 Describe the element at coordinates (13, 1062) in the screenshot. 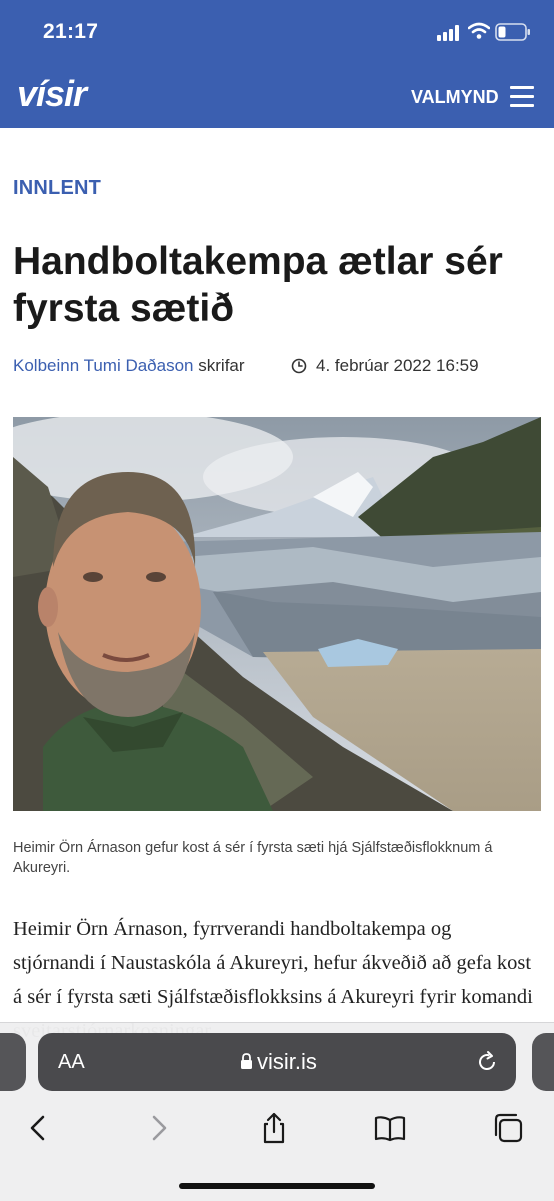

I see `previous-tab-preview` at that location.